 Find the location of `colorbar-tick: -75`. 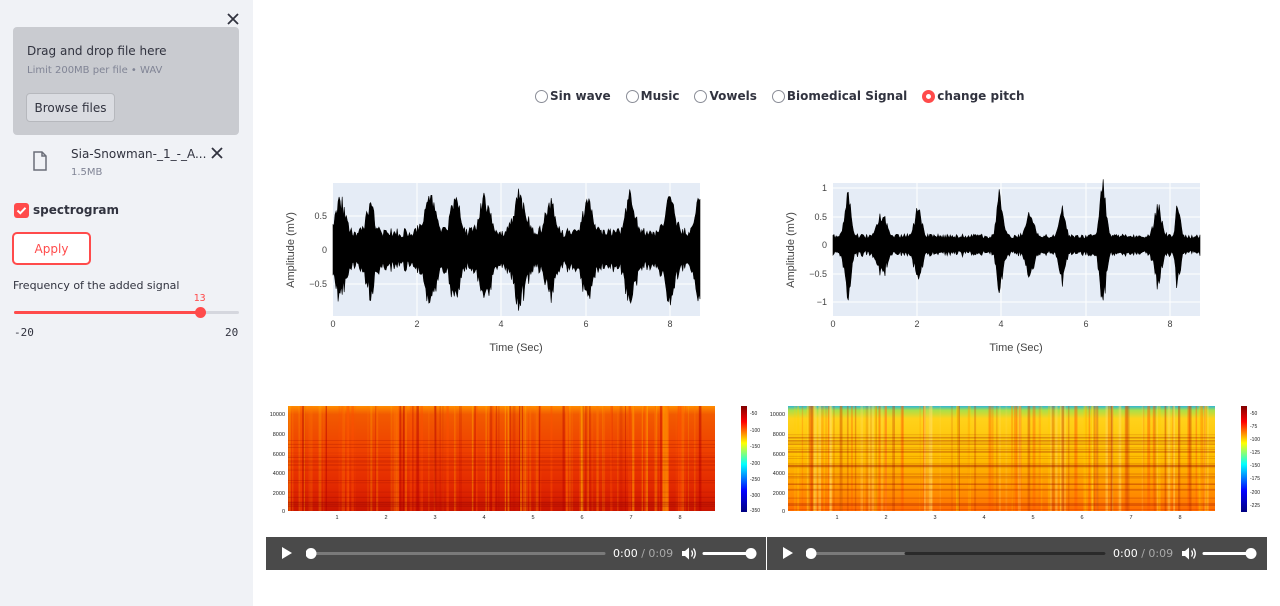

colorbar-tick: -75 is located at coordinates (1253, 427).